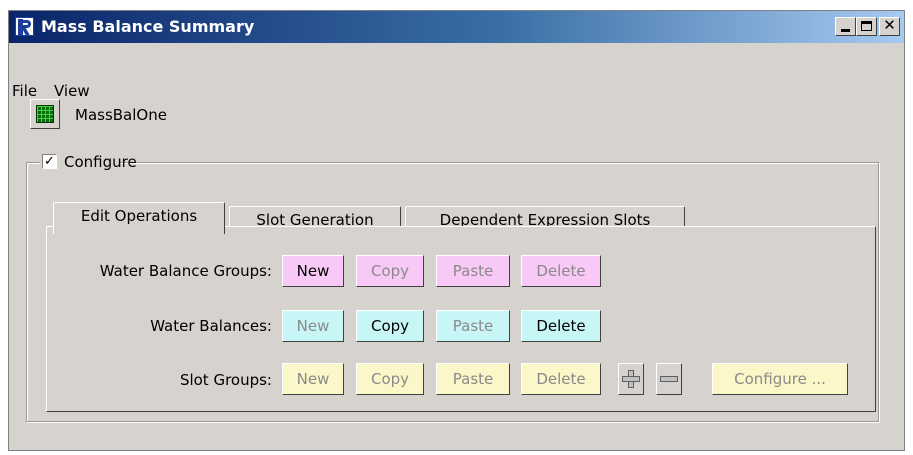 This screenshot has width=913, height=455. I want to click on object-name: MassBalOne, so click(121, 115).